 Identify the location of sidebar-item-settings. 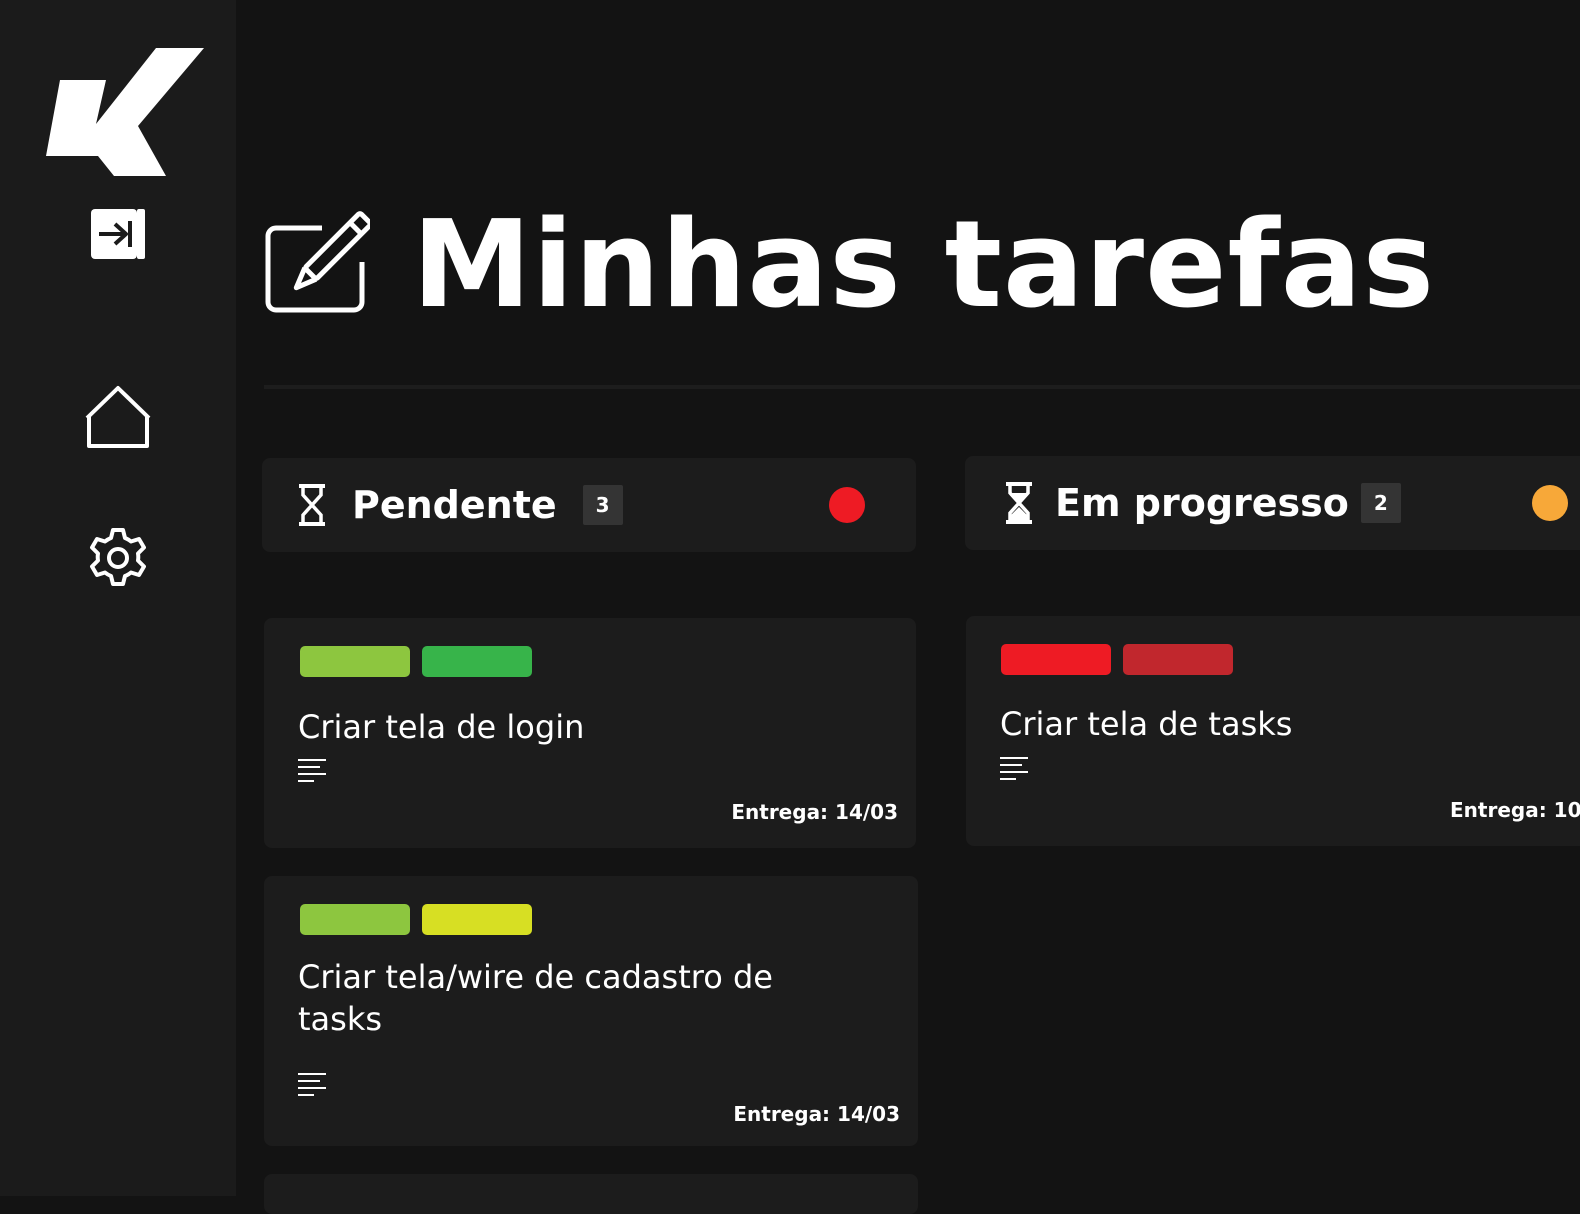
(118, 560).